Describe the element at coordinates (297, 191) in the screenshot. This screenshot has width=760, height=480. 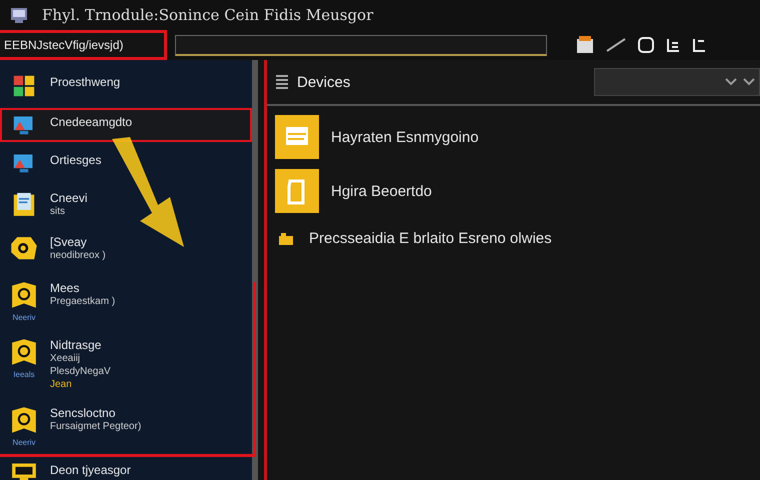
I see `file-icon` at that location.